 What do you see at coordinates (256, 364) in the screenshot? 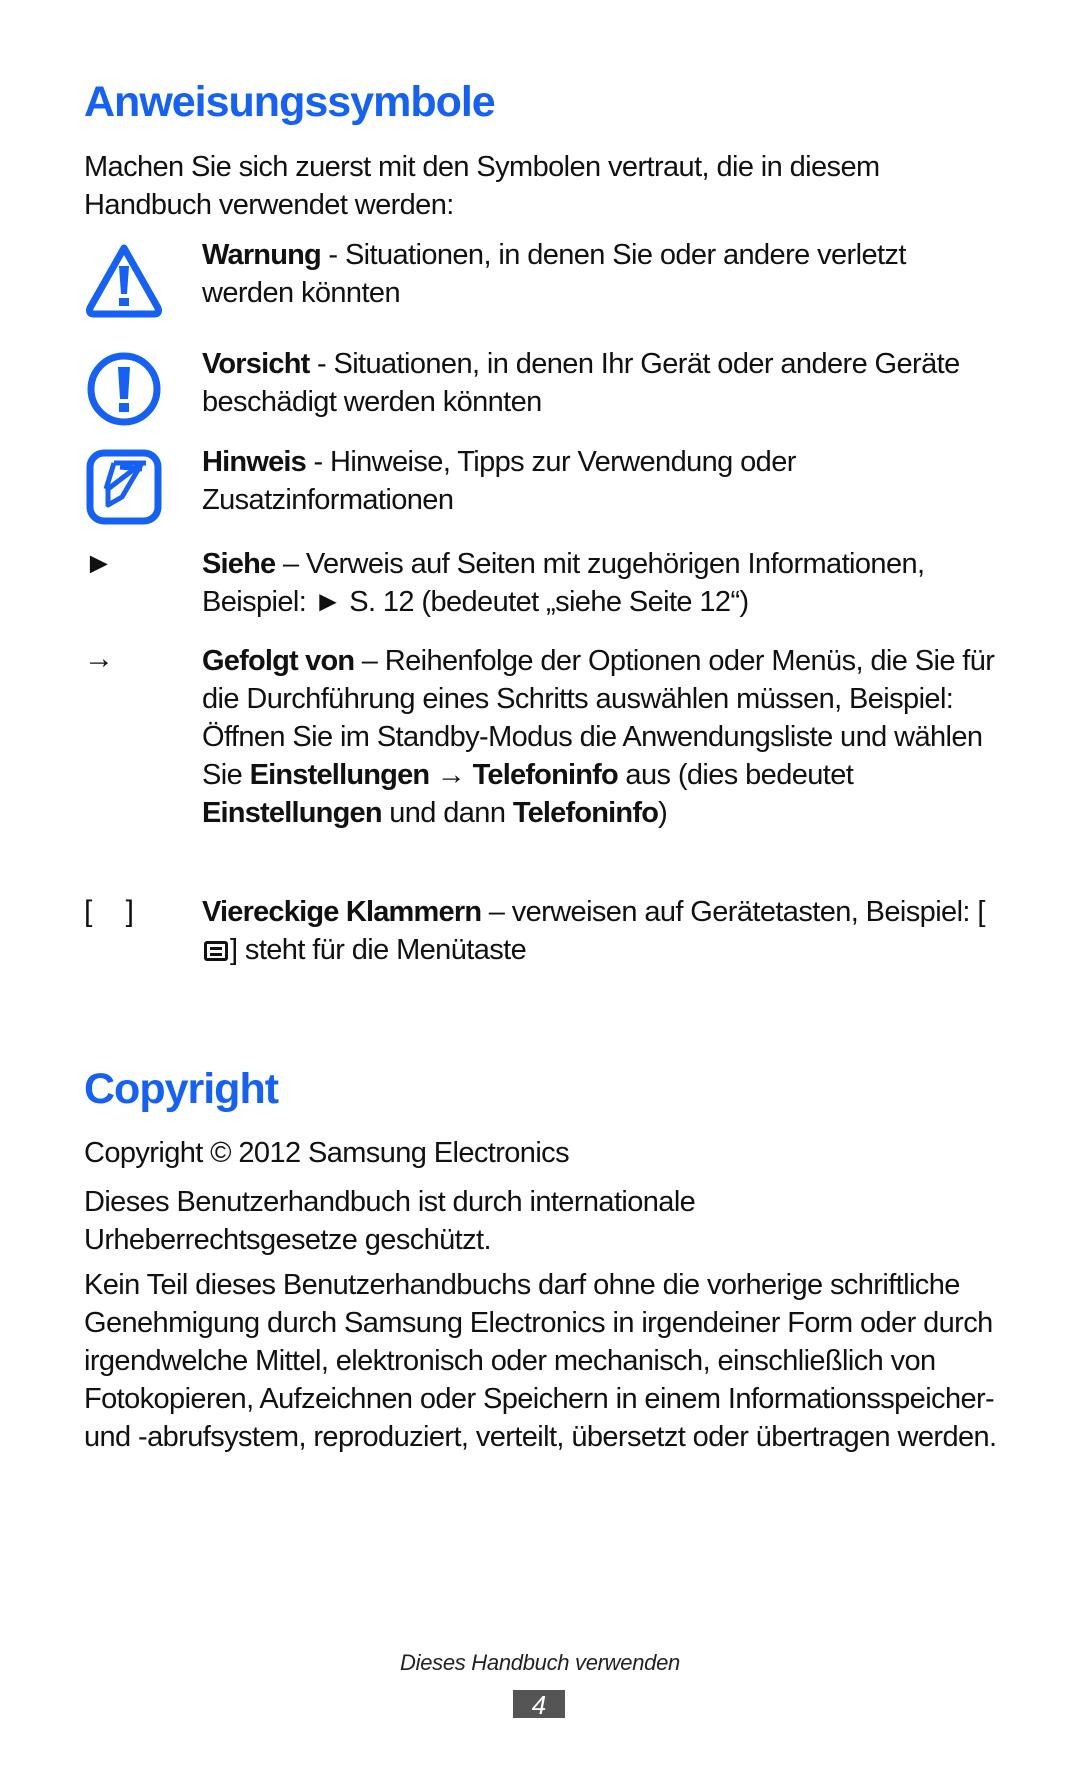
I see `term: Vorsicht` at bounding box center [256, 364].